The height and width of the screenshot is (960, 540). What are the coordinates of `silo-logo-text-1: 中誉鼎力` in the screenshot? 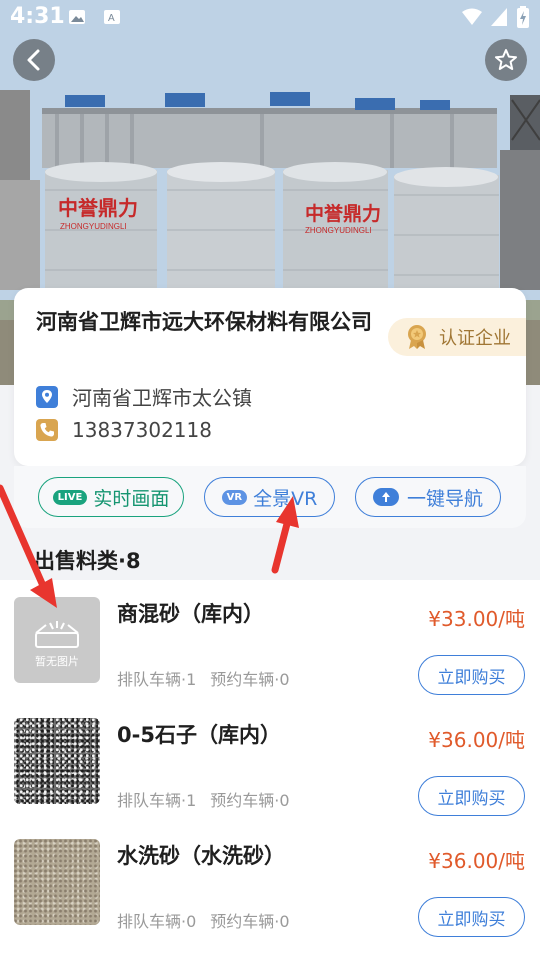 It's located at (98, 208).